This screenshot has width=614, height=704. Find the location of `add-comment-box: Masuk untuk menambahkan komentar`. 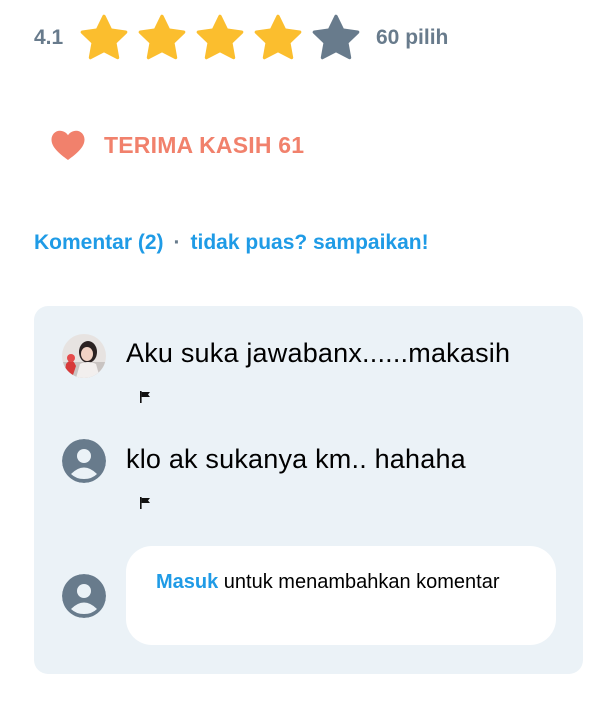

add-comment-box: Masuk untuk menambahkan komentar is located at coordinates (341, 595).